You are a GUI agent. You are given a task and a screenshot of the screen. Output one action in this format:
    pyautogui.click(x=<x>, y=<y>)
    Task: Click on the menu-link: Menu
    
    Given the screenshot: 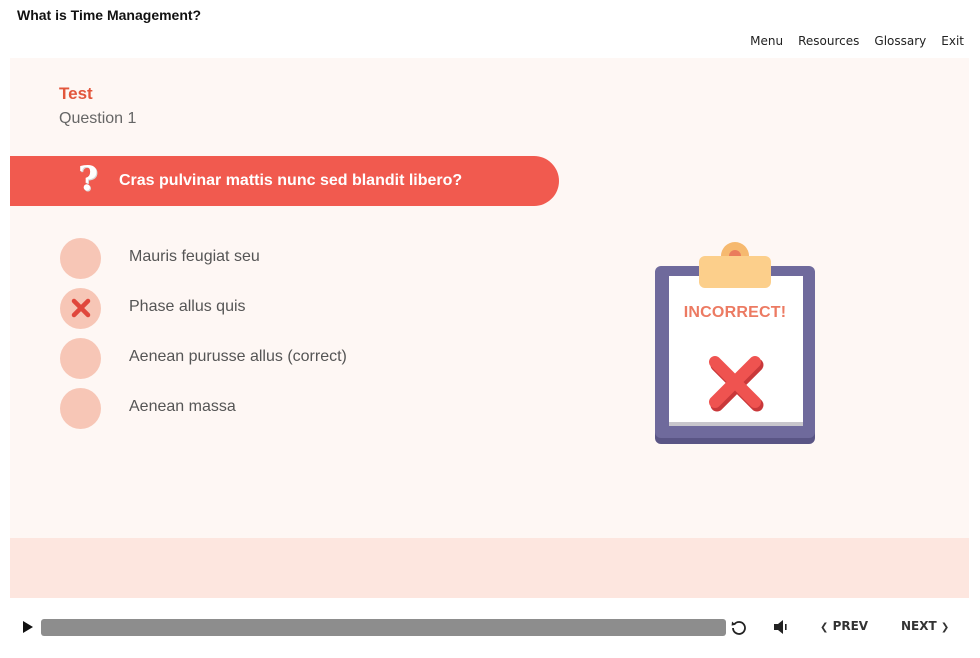 What is the action you would take?
    pyautogui.click(x=766, y=41)
    